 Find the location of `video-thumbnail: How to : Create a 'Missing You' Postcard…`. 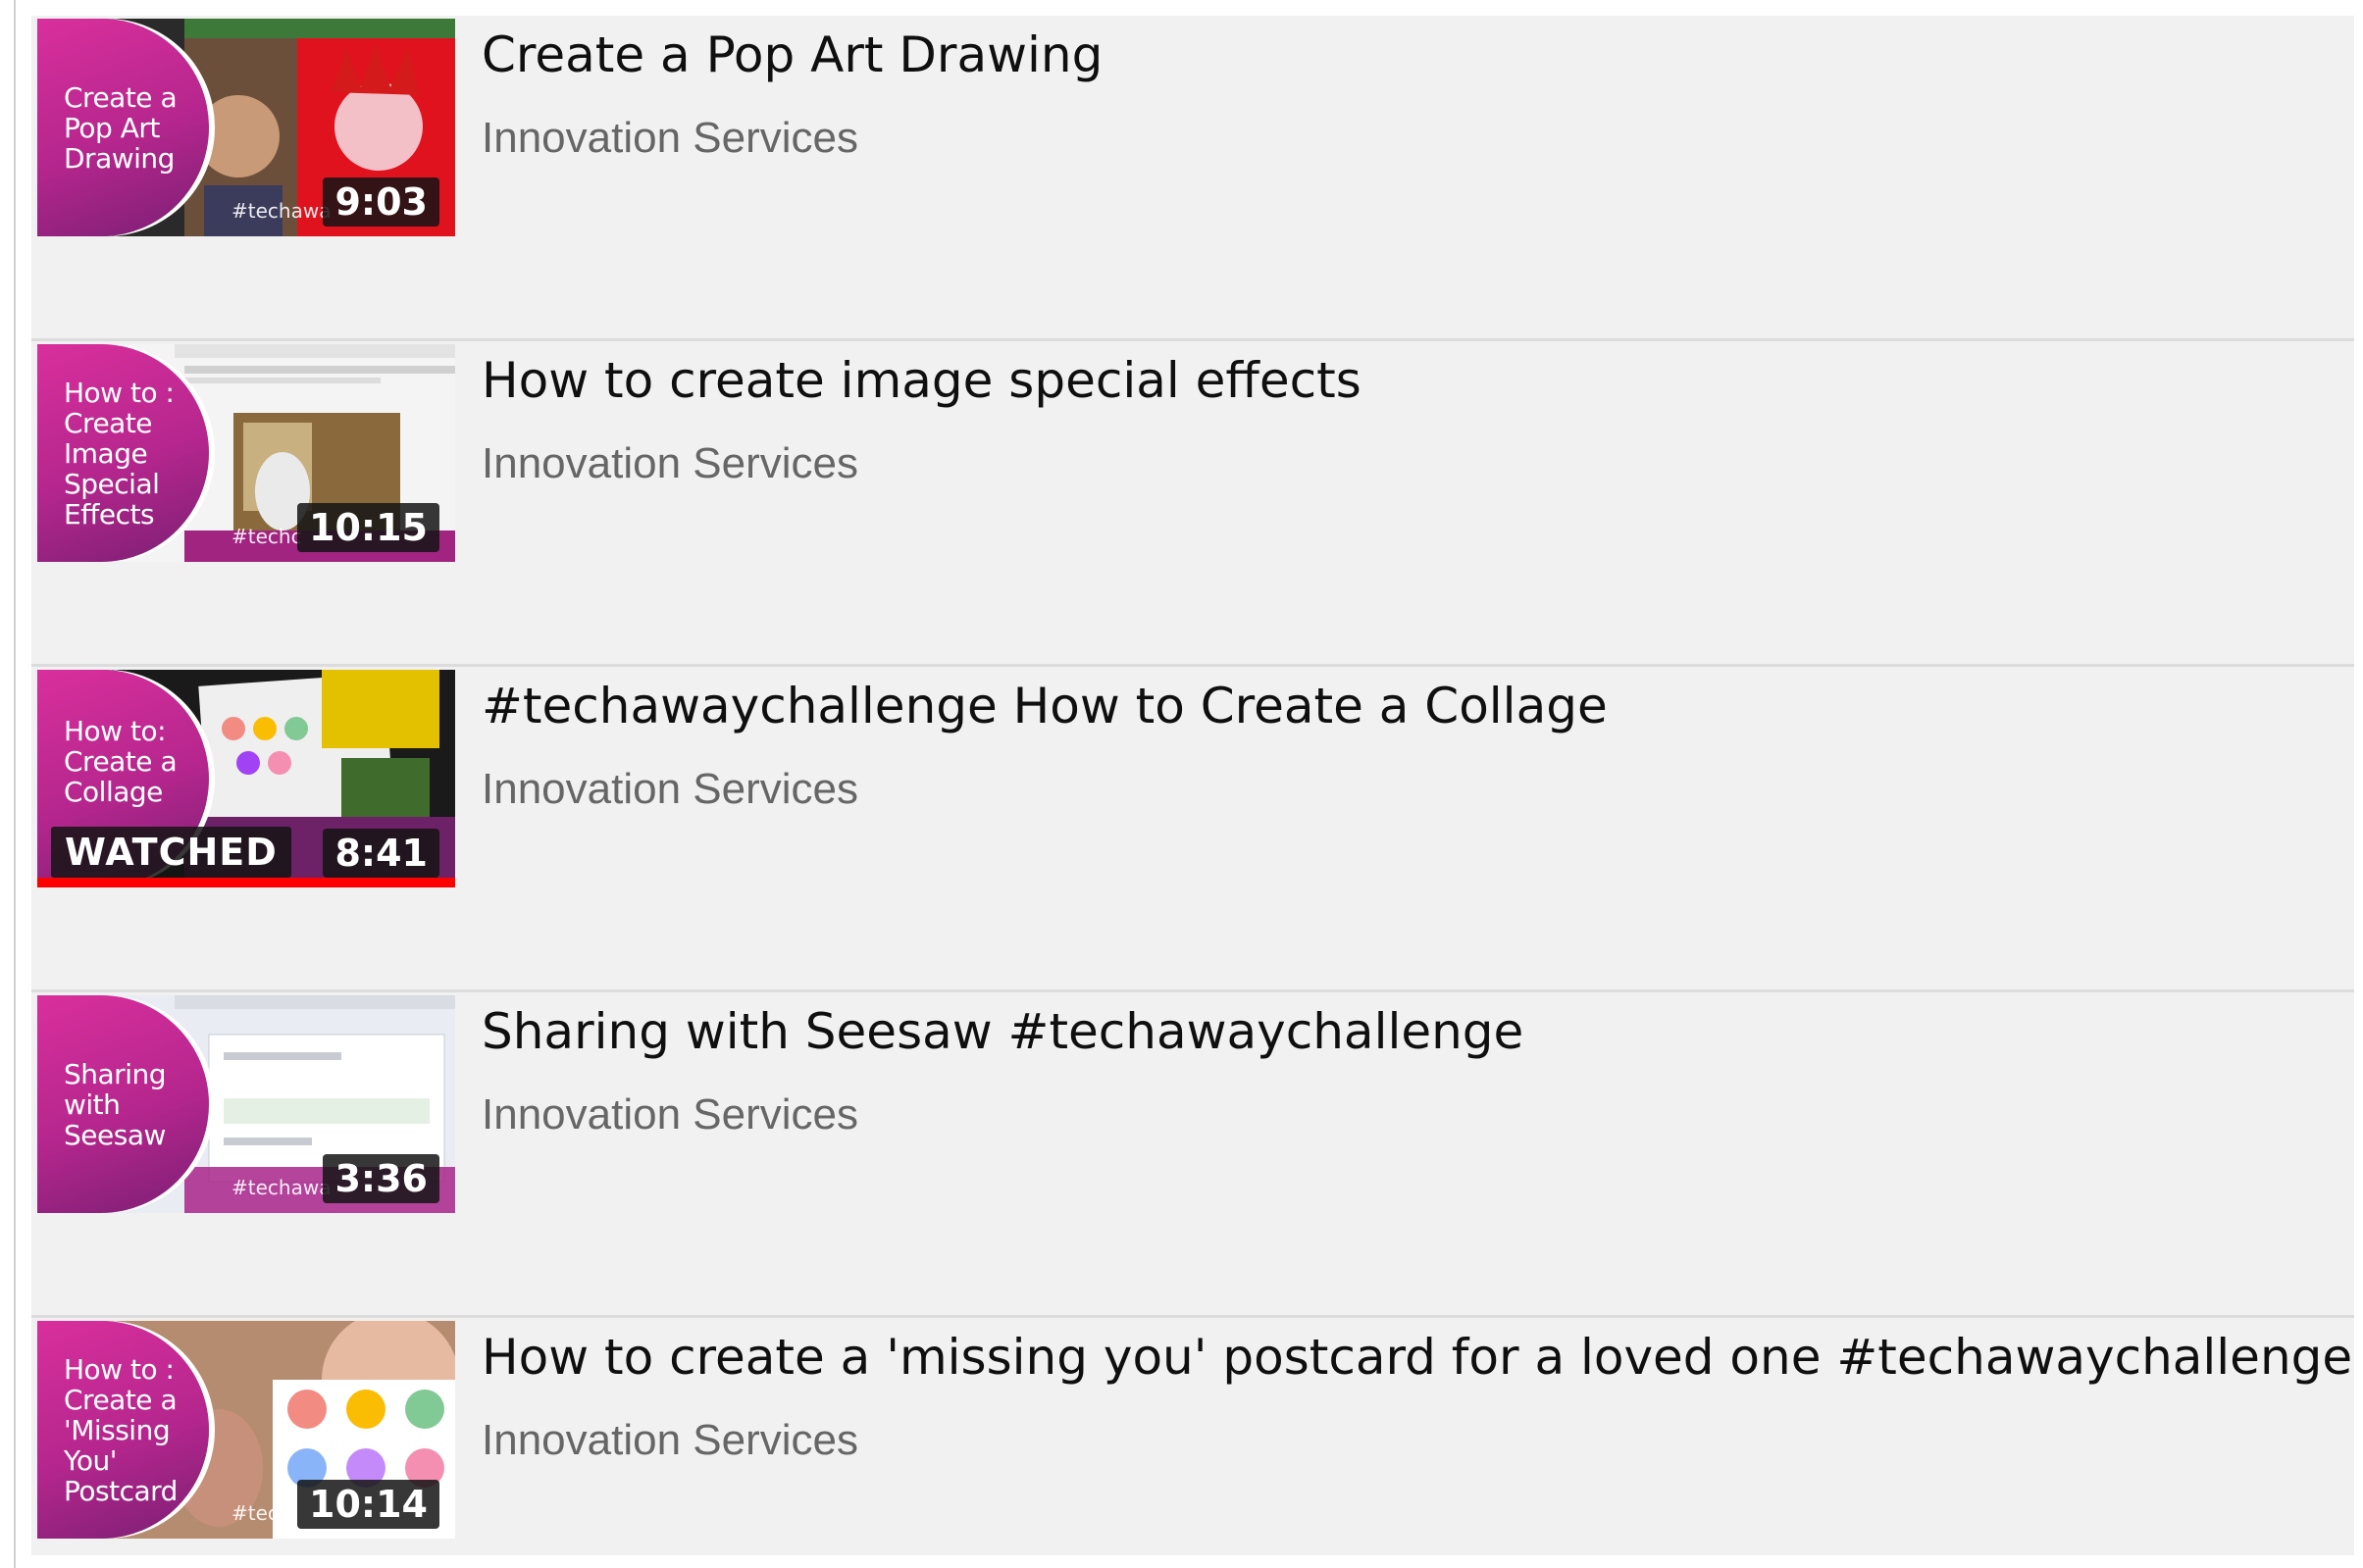

video-thumbnail: How to : Create a 'Missing You' Postcard… is located at coordinates (246, 1430).